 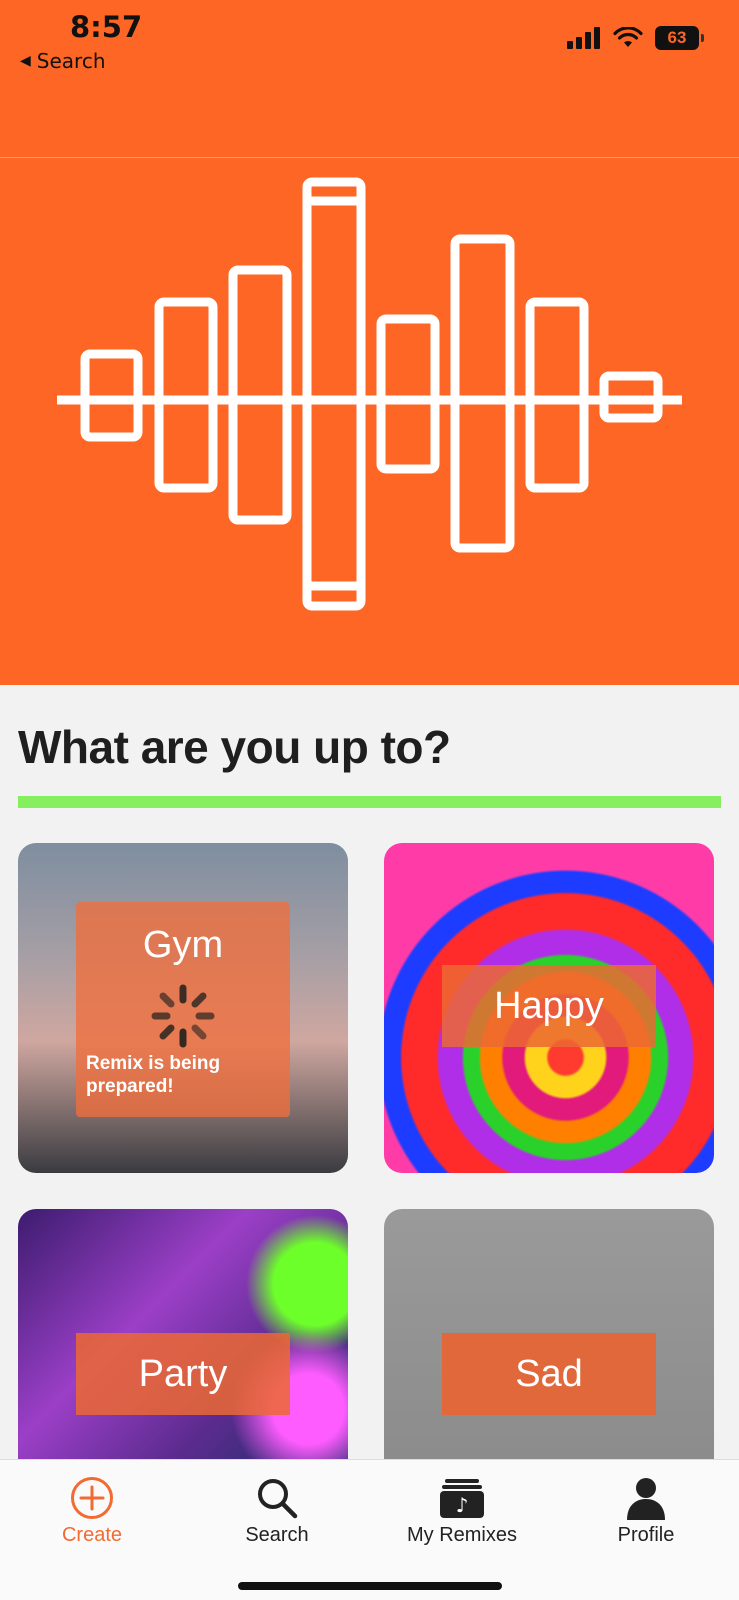 What do you see at coordinates (370, 1586) in the screenshot?
I see `home-indicator` at bounding box center [370, 1586].